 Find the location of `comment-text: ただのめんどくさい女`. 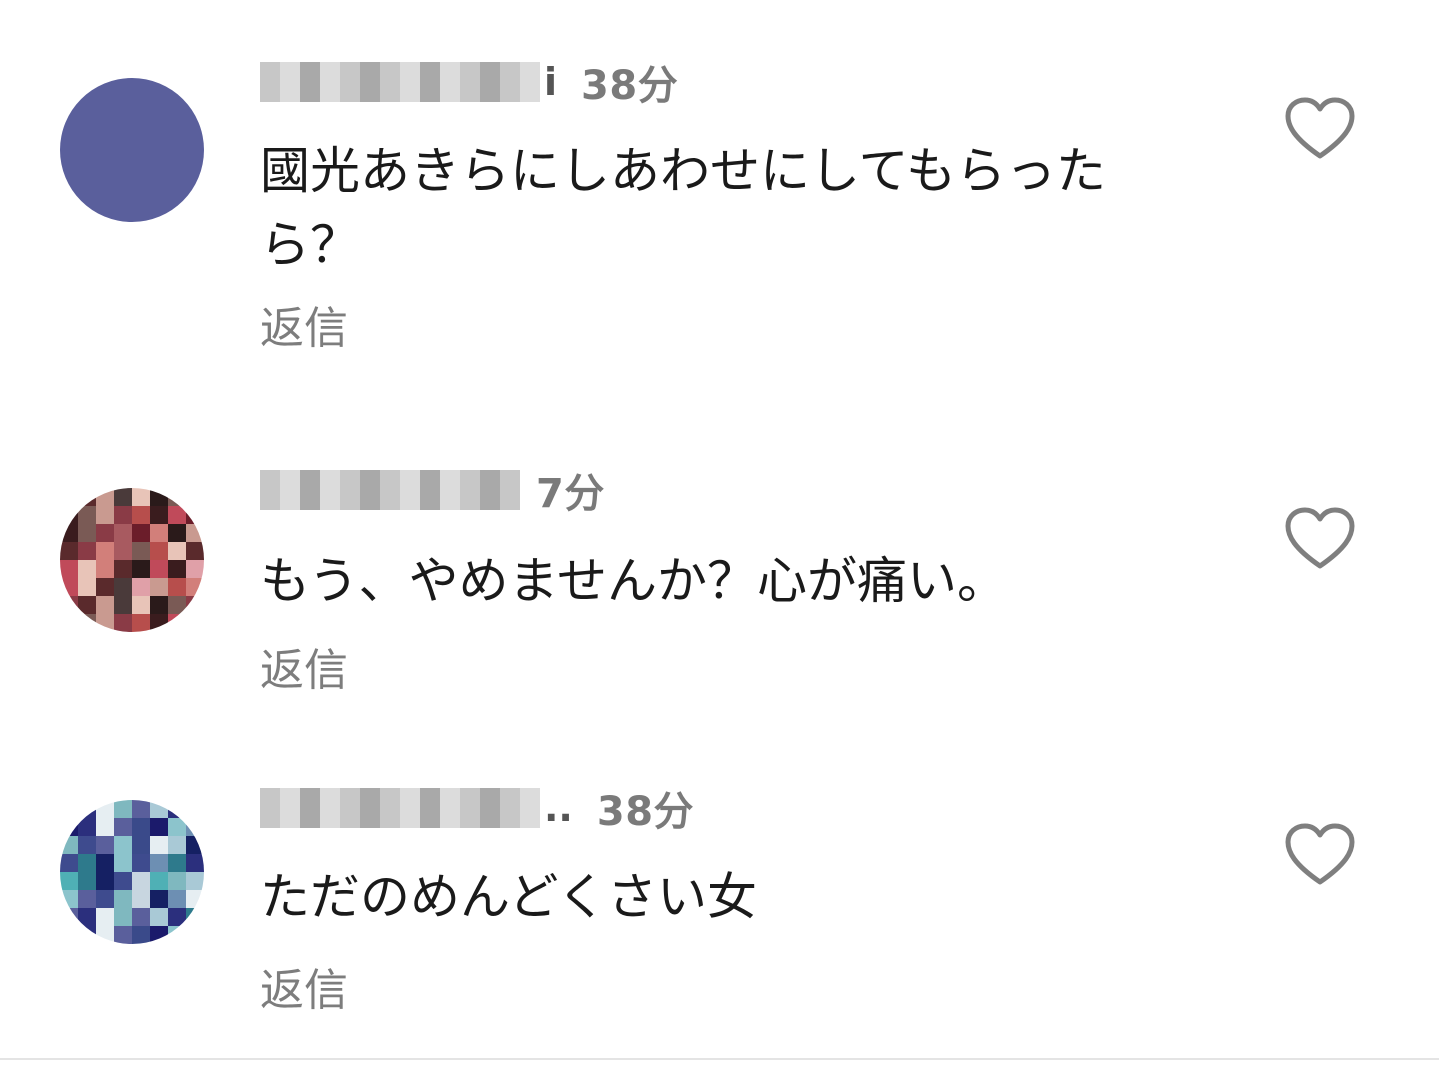

comment-text: ただのめんどくさい女 is located at coordinates (508, 897).